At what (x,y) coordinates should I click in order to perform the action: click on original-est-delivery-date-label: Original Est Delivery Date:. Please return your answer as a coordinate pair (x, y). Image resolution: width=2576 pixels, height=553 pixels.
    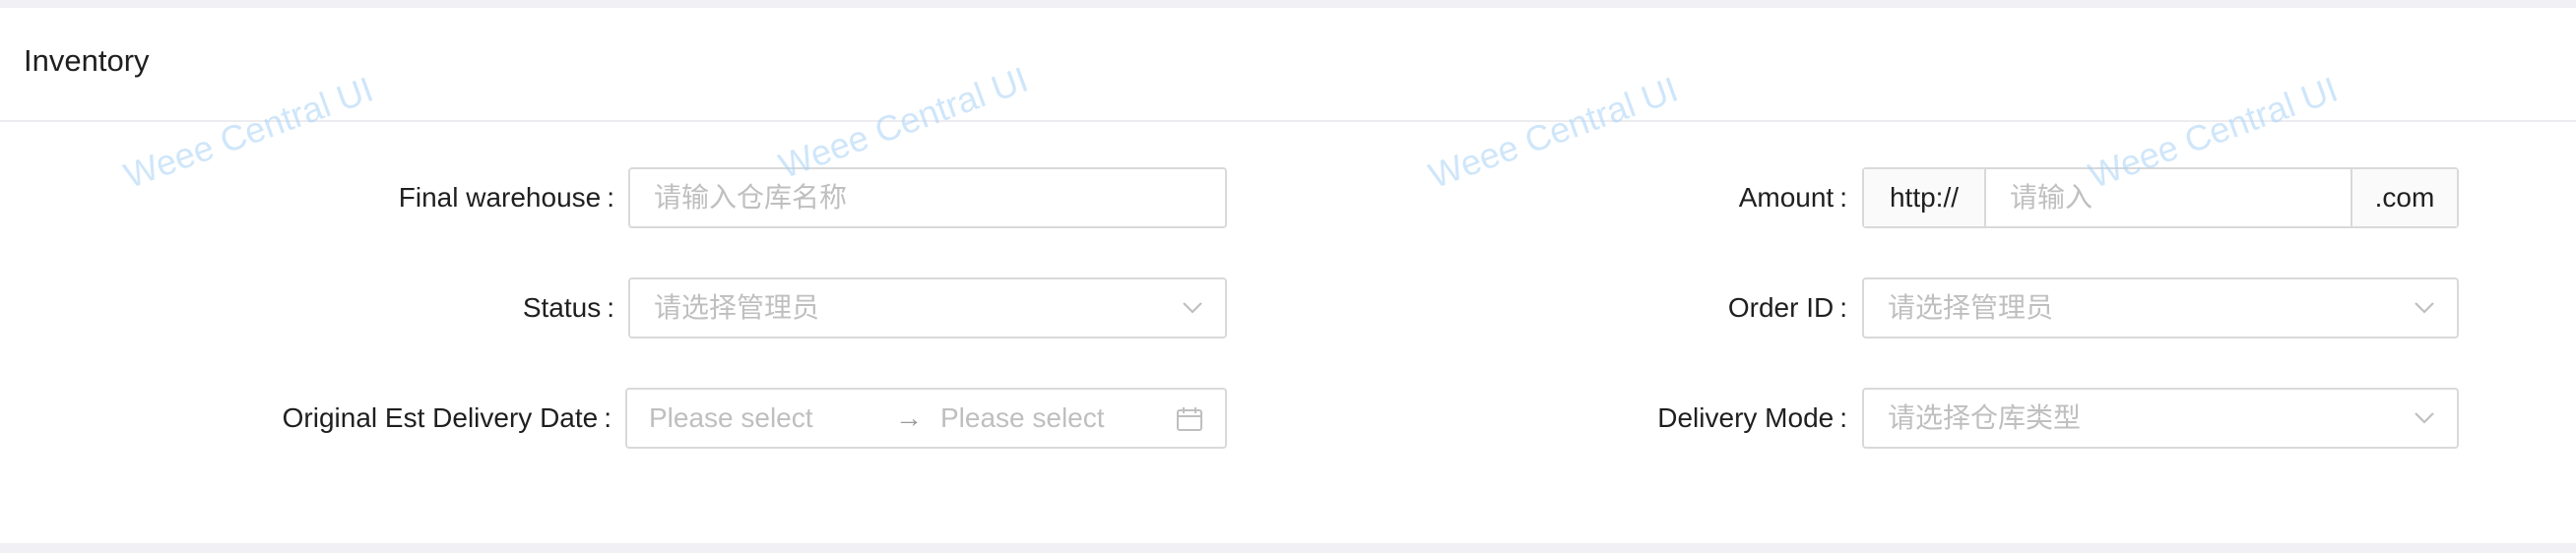
    Looking at the image, I should click on (447, 418).